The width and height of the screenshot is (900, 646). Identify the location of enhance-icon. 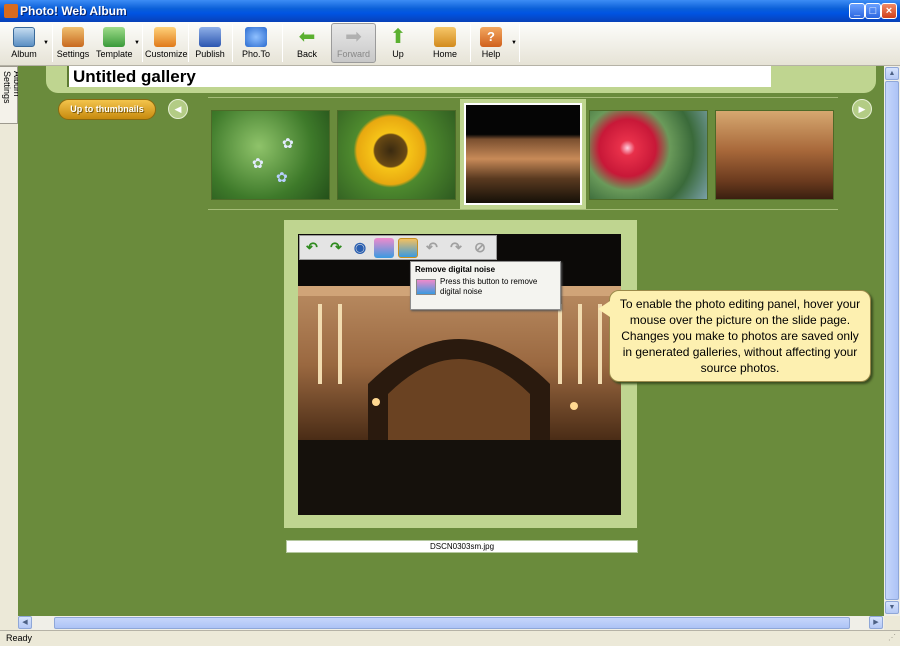
(384, 248).